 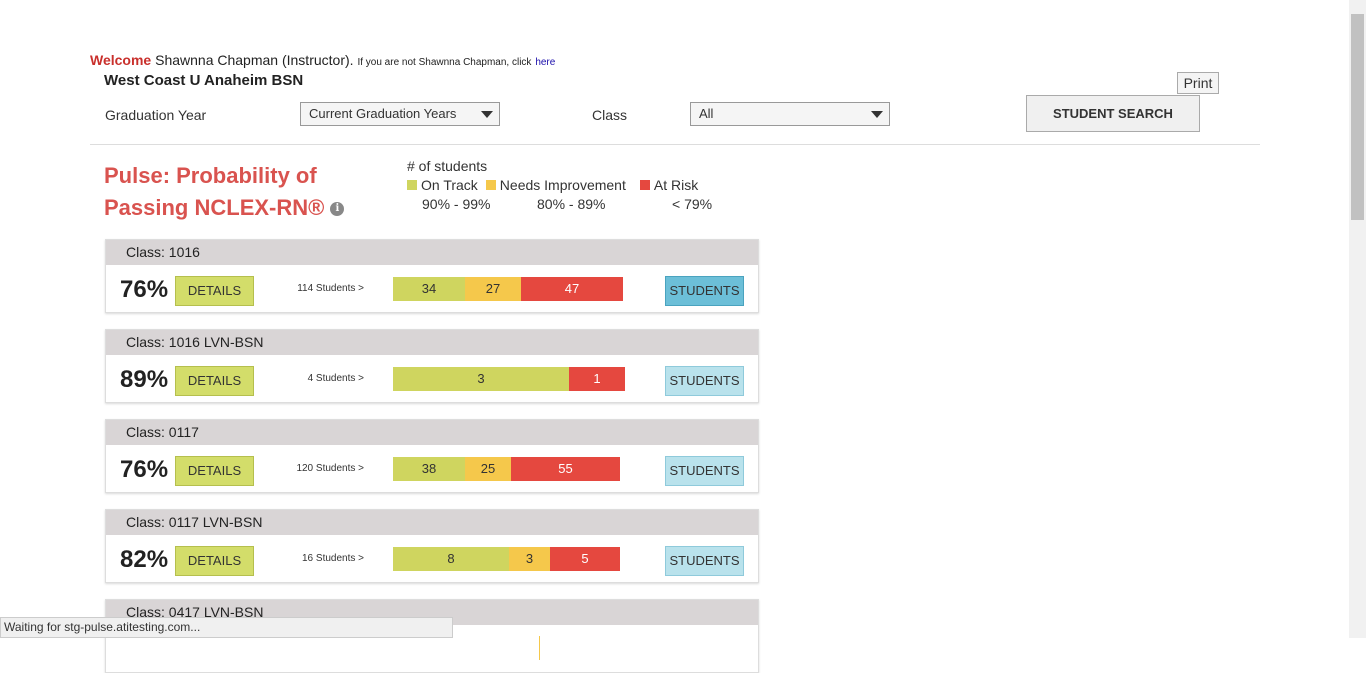 What do you see at coordinates (304, 288) in the screenshot?
I see `student-count-link: 114 Students >` at bounding box center [304, 288].